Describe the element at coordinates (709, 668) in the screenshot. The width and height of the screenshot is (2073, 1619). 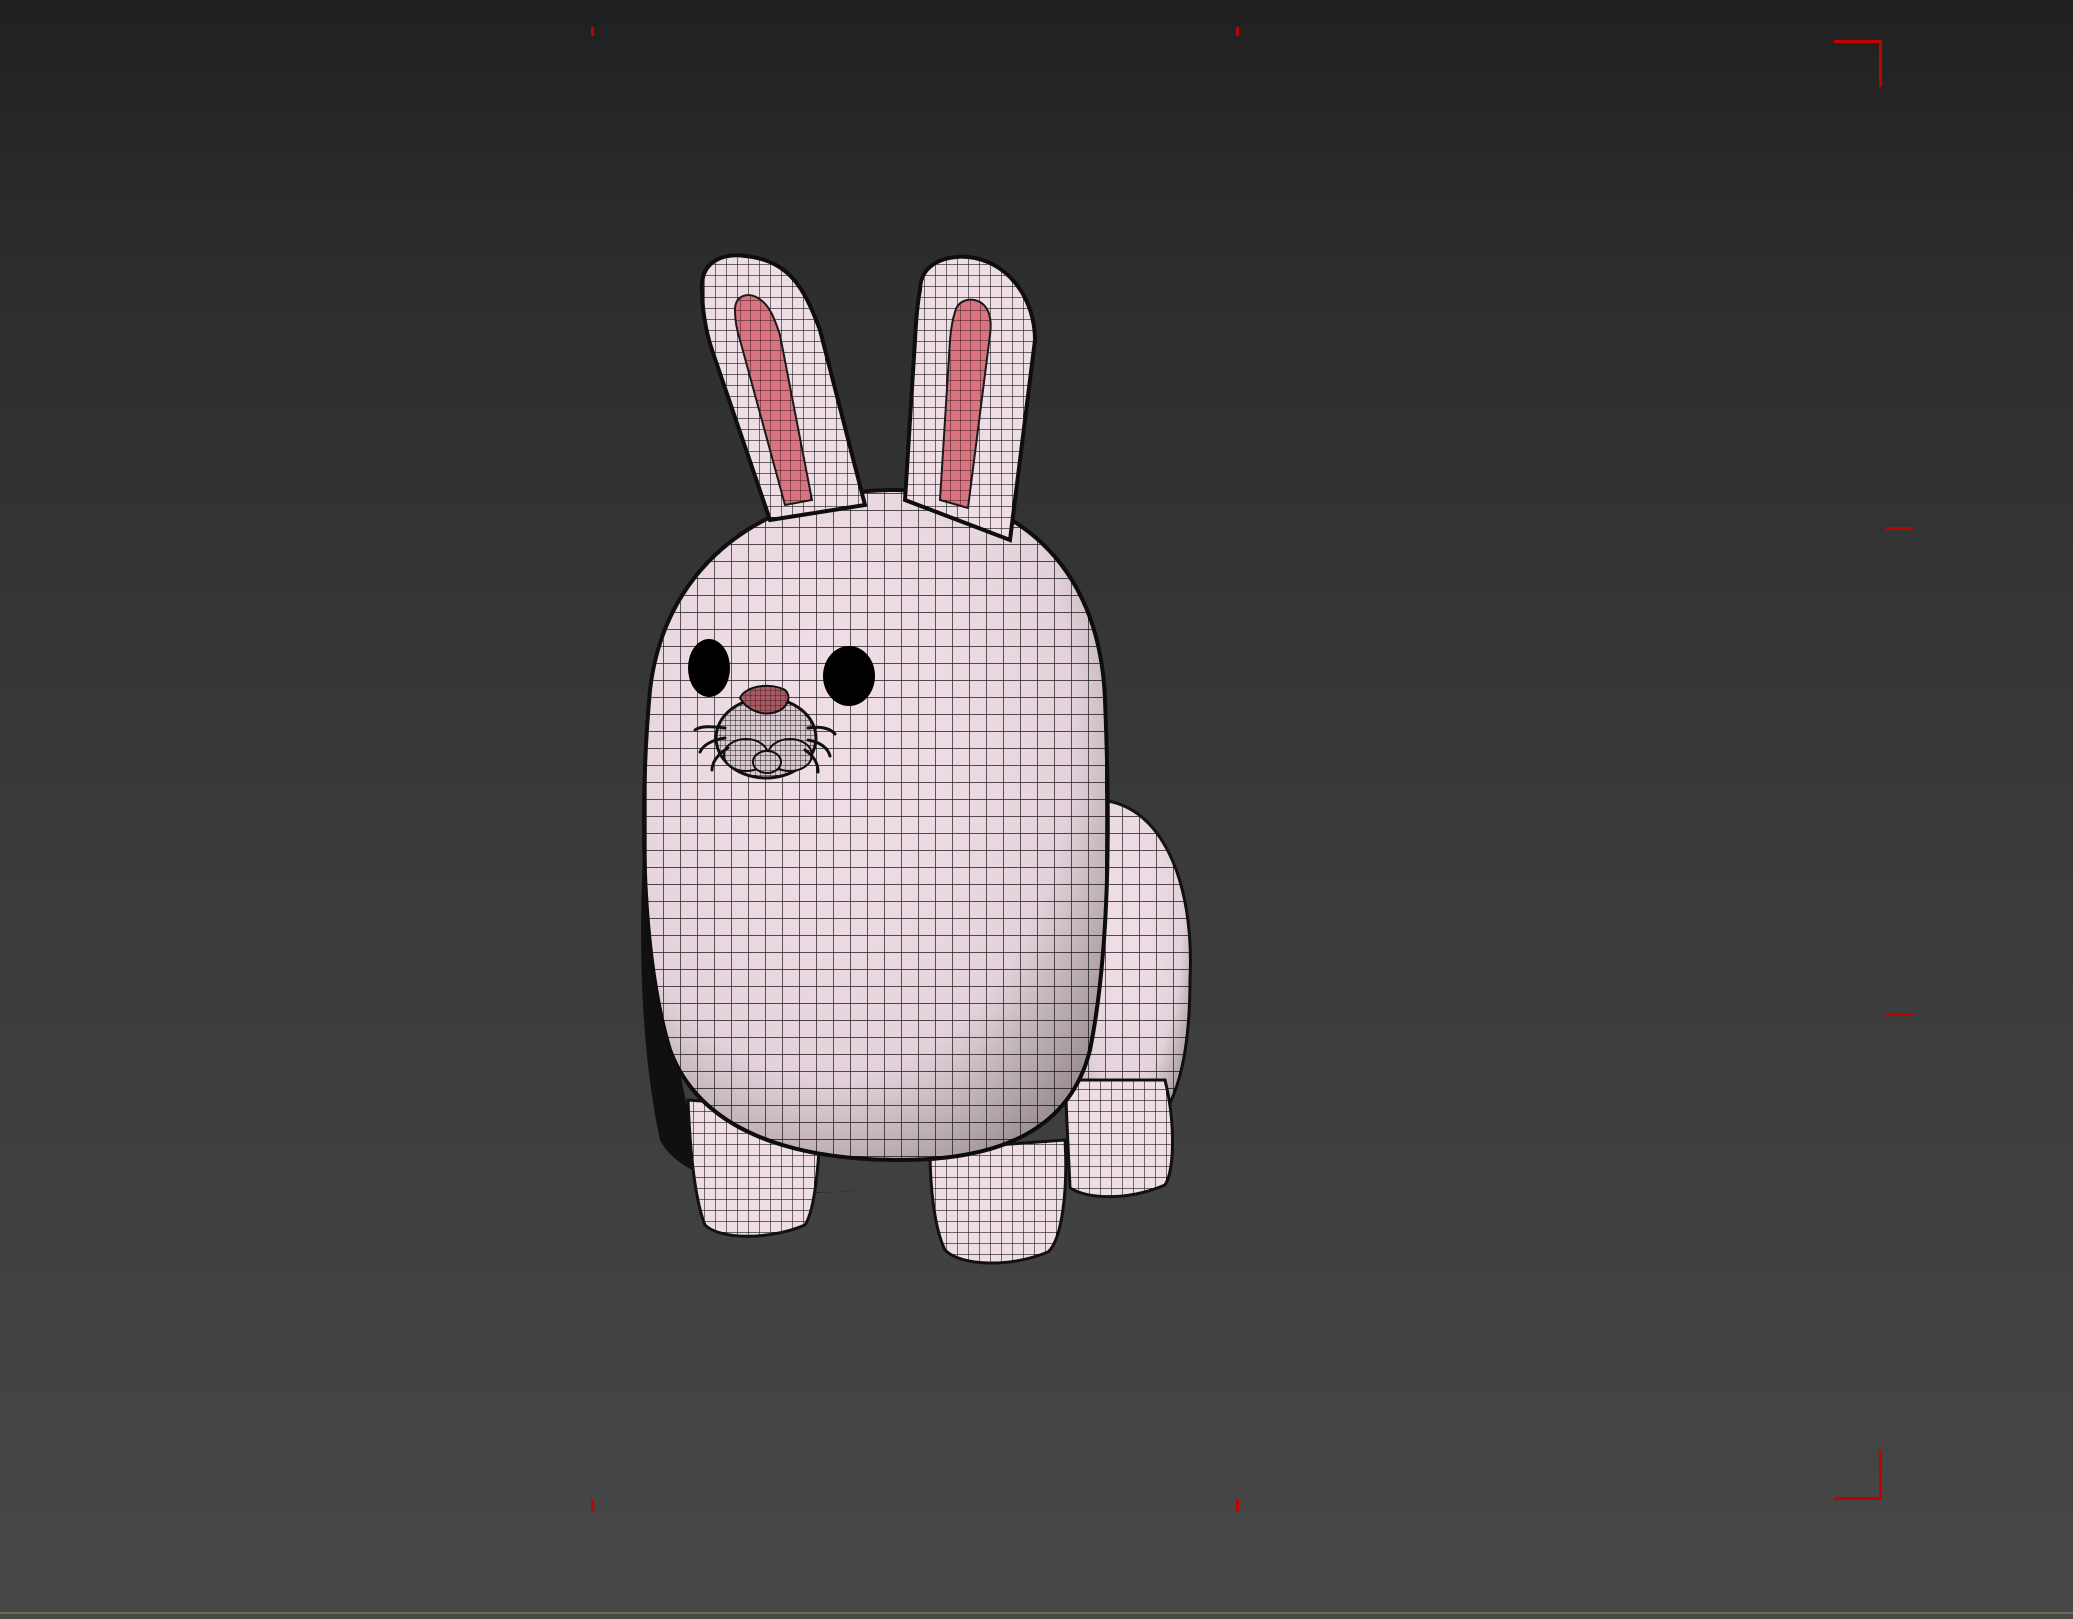
I see `left-eye` at that location.